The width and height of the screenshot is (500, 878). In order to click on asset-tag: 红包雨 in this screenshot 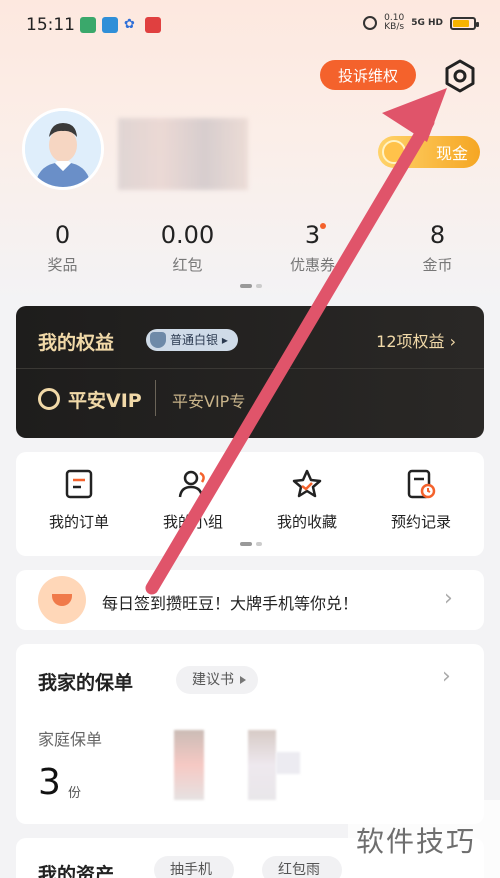, I will do `click(302, 867)`.